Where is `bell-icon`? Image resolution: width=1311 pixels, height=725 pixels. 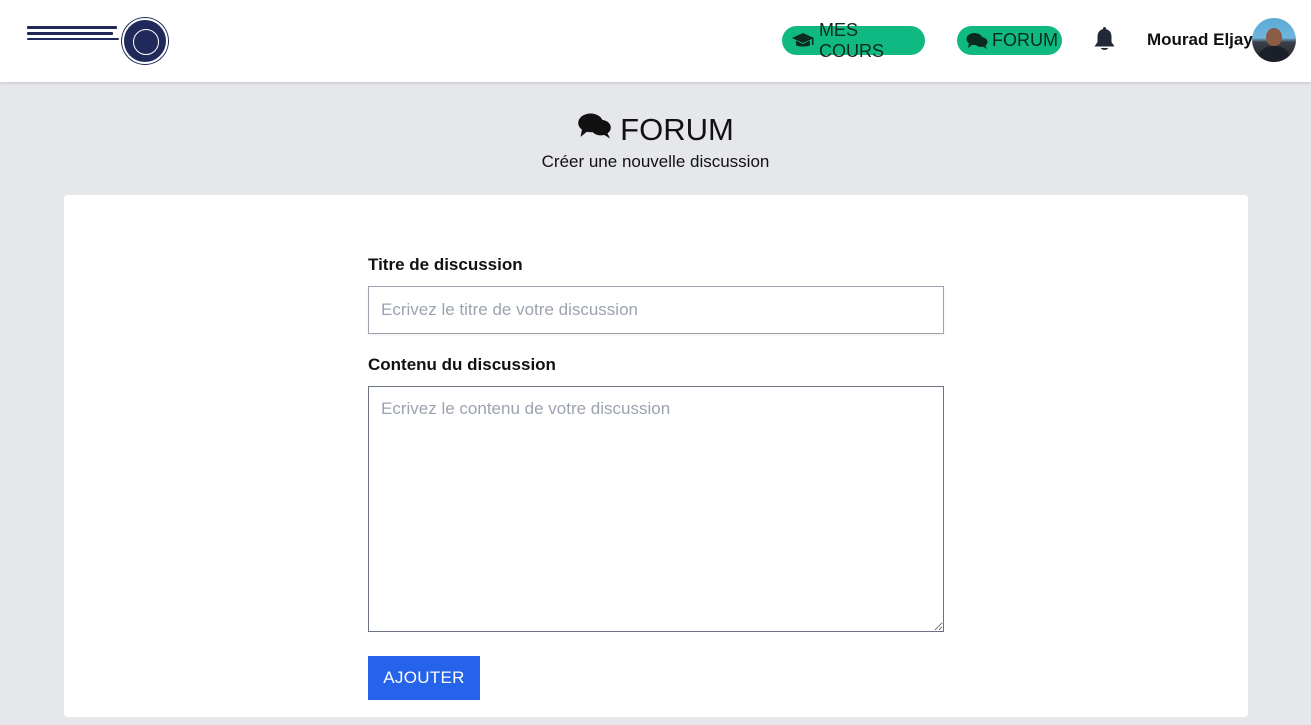
bell-icon is located at coordinates (1104, 40).